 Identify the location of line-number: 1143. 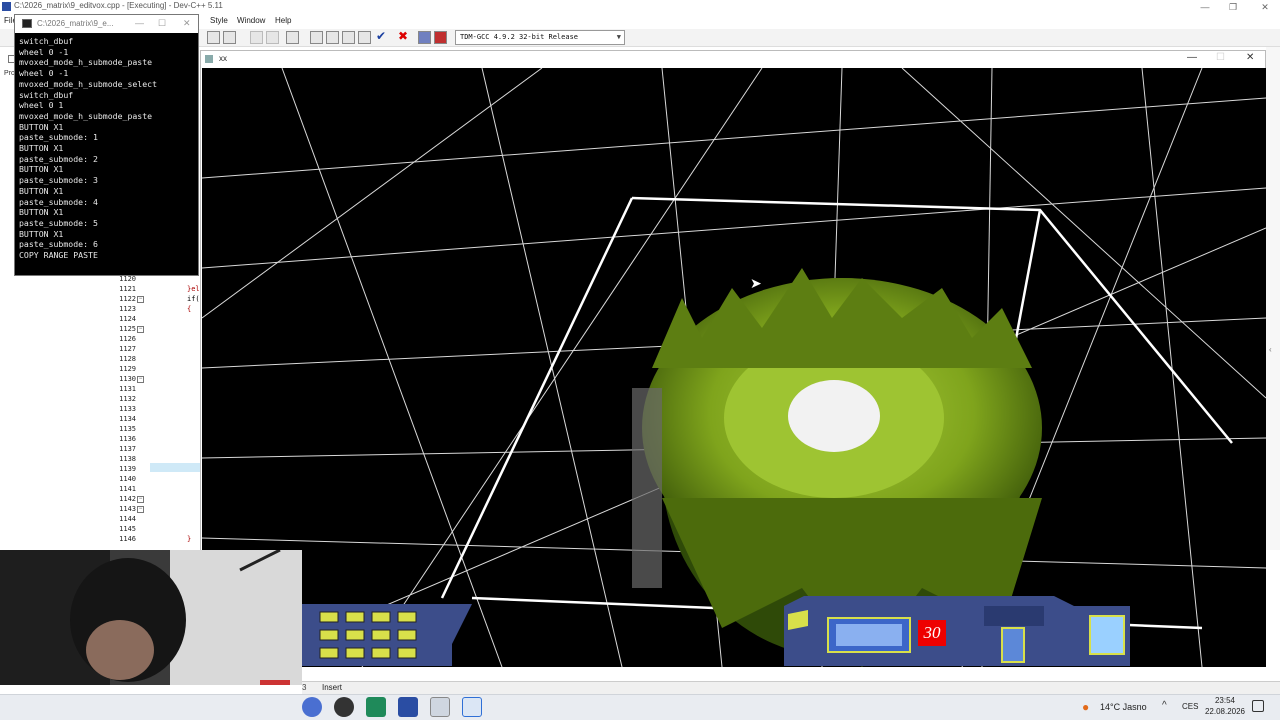
(127, 509).